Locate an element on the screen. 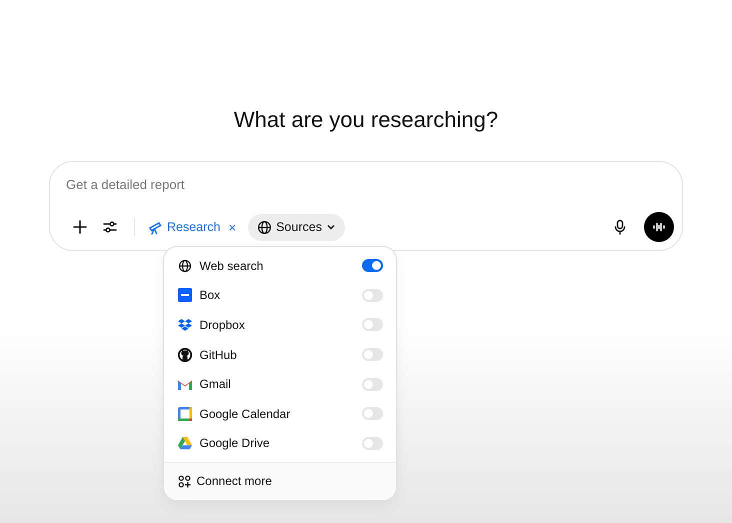  dropbox-logo-icon is located at coordinates (185, 325).